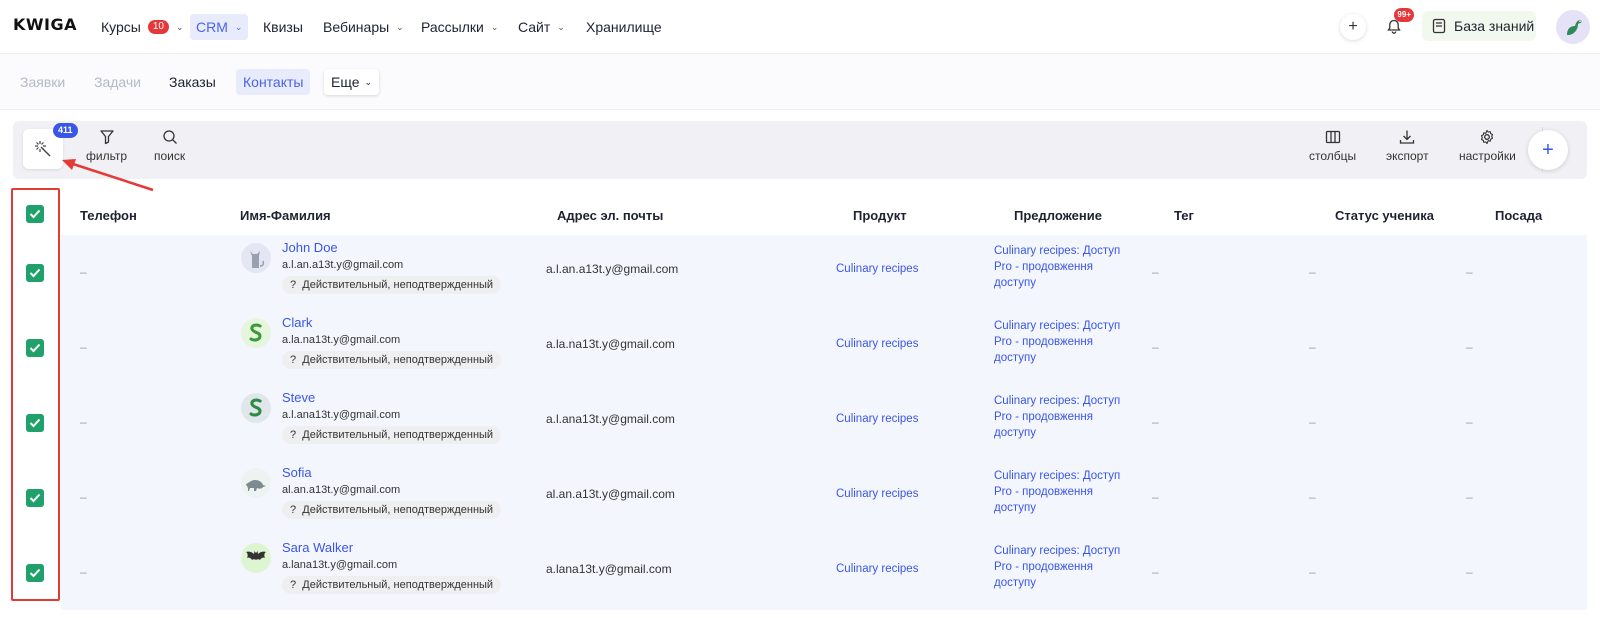 The image size is (1600, 618). Describe the element at coordinates (1184, 215) in the screenshot. I see `column-header-tag: Тег` at that location.